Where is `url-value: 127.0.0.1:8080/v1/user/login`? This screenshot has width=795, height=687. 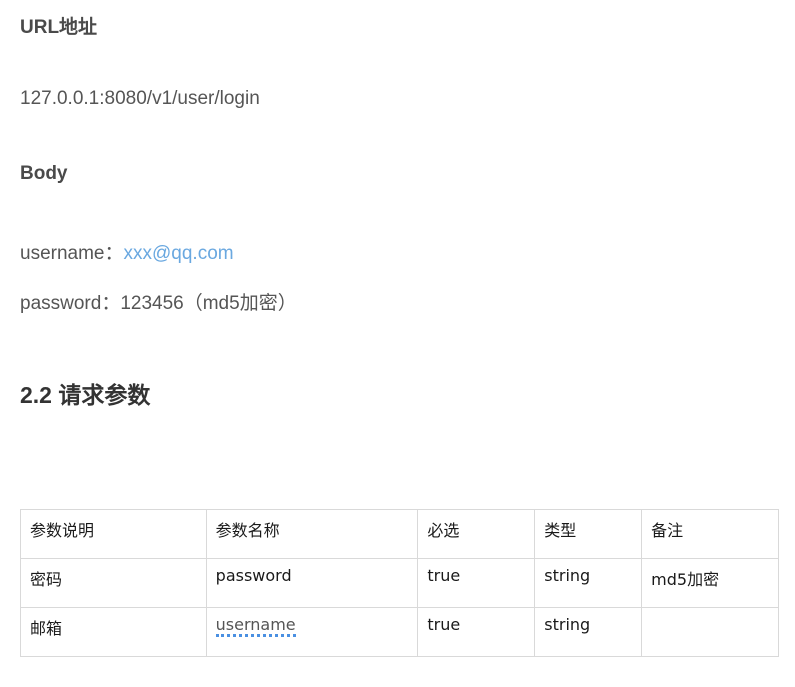
url-value: 127.0.0.1:8080/v1/user/login is located at coordinates (140, 98).